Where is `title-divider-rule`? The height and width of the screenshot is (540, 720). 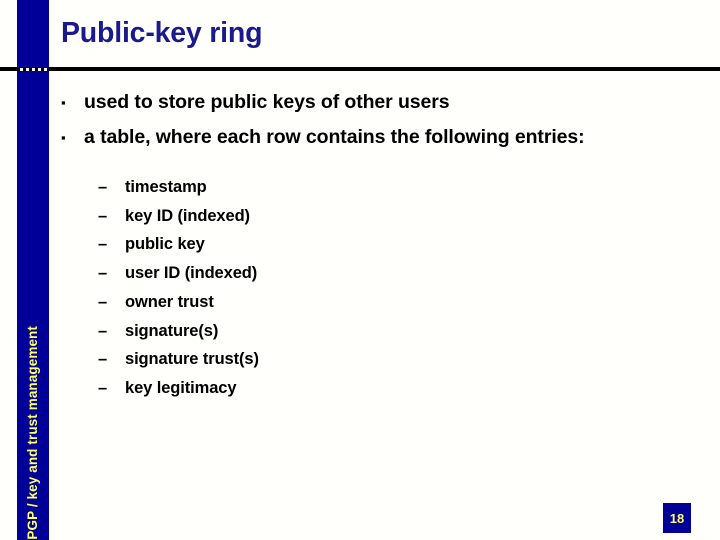
title-divider-rule is located at coordinates (360, 69).